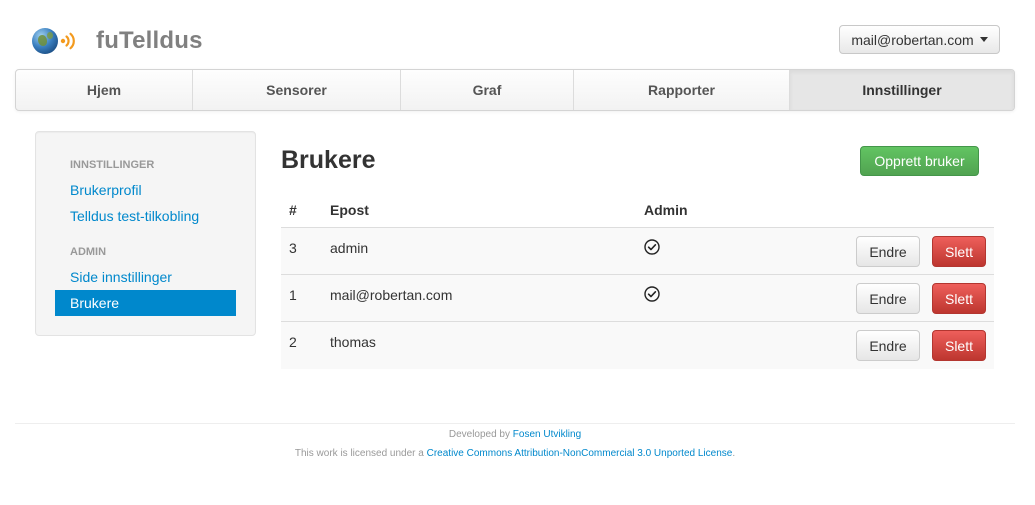 The image size is (1035, 505). Describe the element at coordinates (112, 165) in the screenshot. I see `sidebar-header-innstillinger: INNSTILLINGER` at that location.